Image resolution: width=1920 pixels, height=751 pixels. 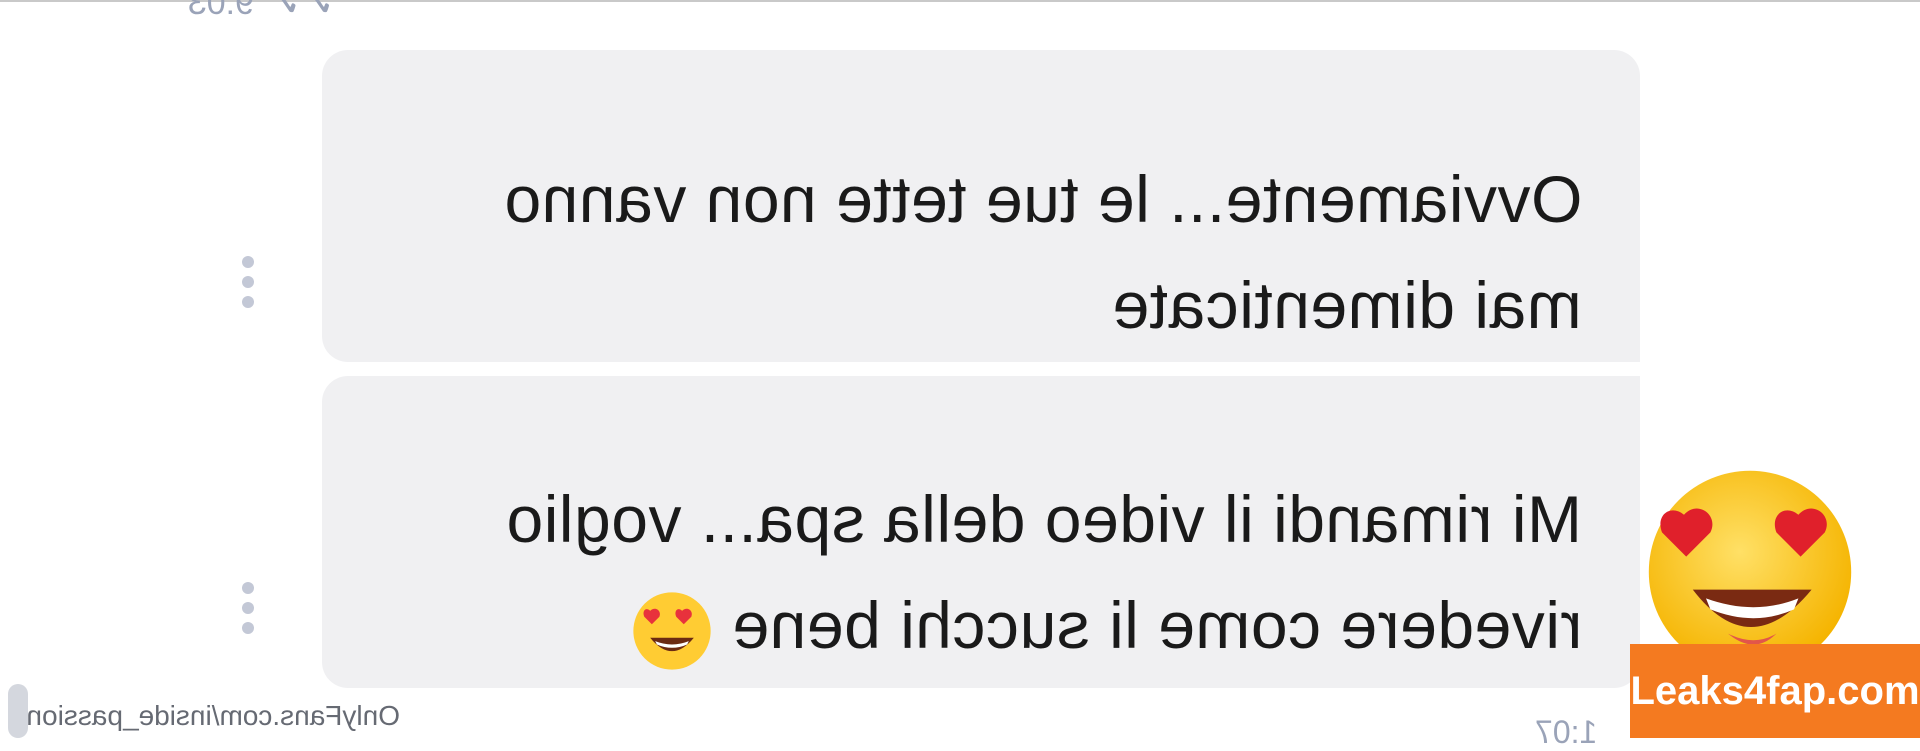 What do you see at coordinates (213, 715) in the screenshot?
I see `footer-url: OnlyFans.com/inside_passion` at bounding box center [213, 715].